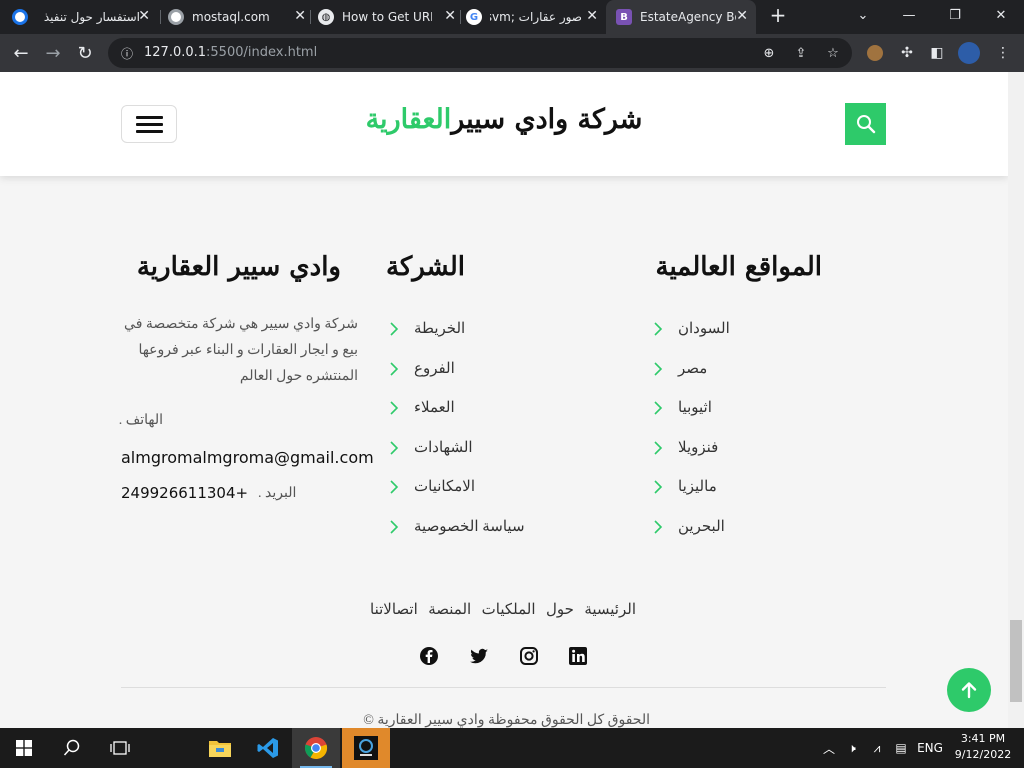 Image resolution: width=1024 pixels, height=768 pixels. What do you see at coordinates (434, 369) in the screenshot?
I see `company-link-label: الفروع` at bounding box center [434, 369].